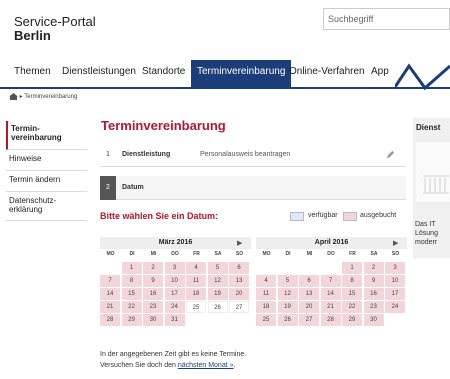  Describe the element at coordinates (131, 281) in the screenshot. I see `calendar-day: 8` at that location.